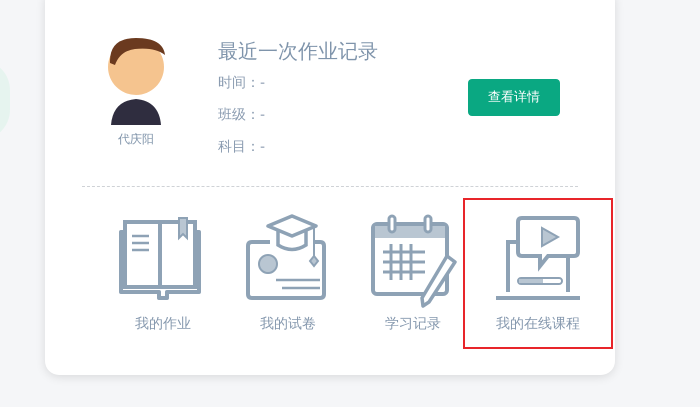 The image size is (700, 407). I want to click on user-name: 代庆阳, so click(136, 139).